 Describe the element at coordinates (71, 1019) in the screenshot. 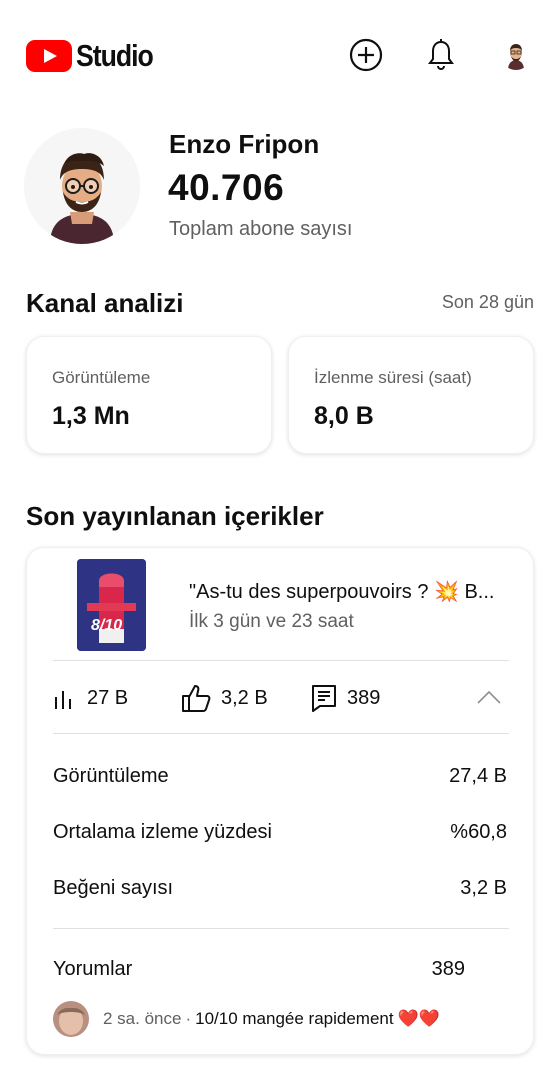

I see `commenter-avatar` at that location.